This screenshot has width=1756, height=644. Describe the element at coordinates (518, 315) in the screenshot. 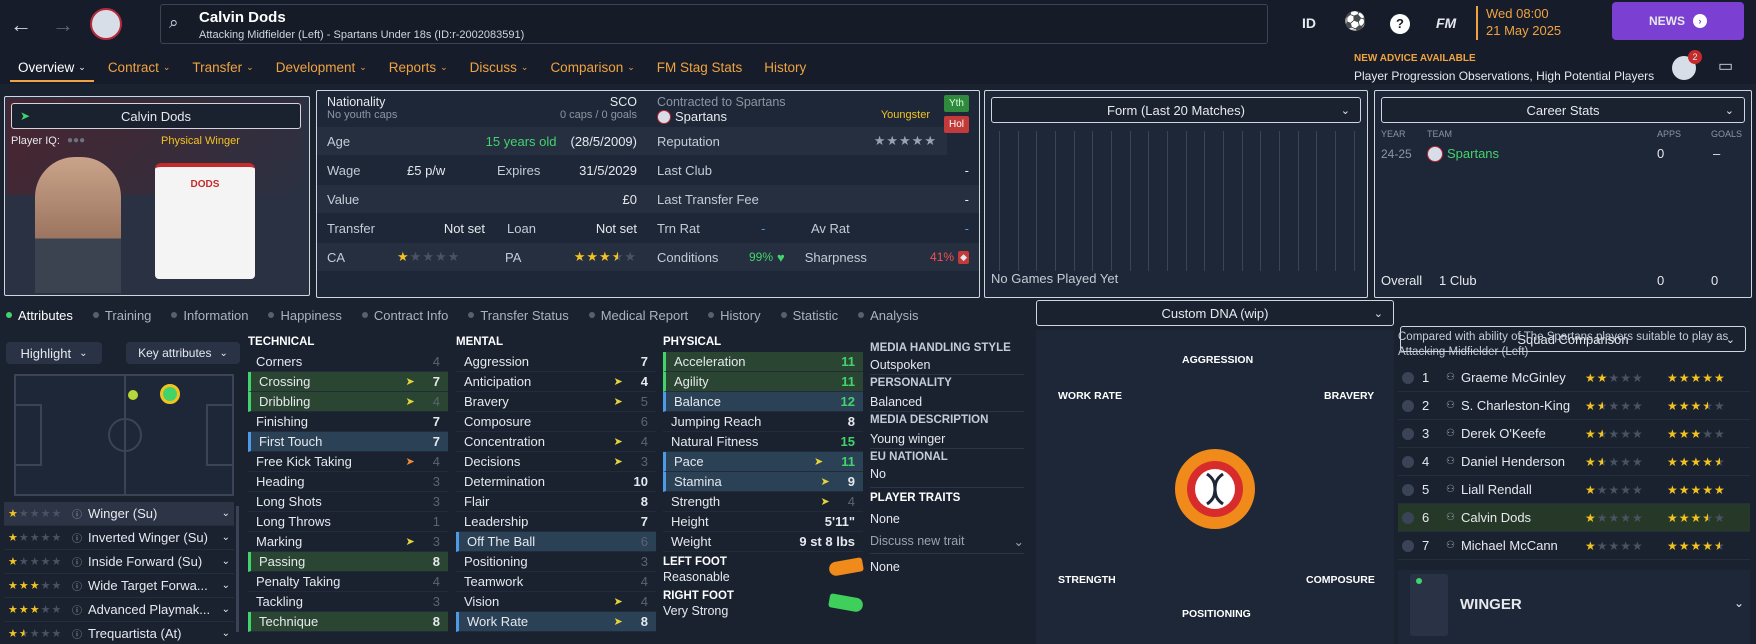

I see `tab-transfer-status: Transfer Status` at that location.